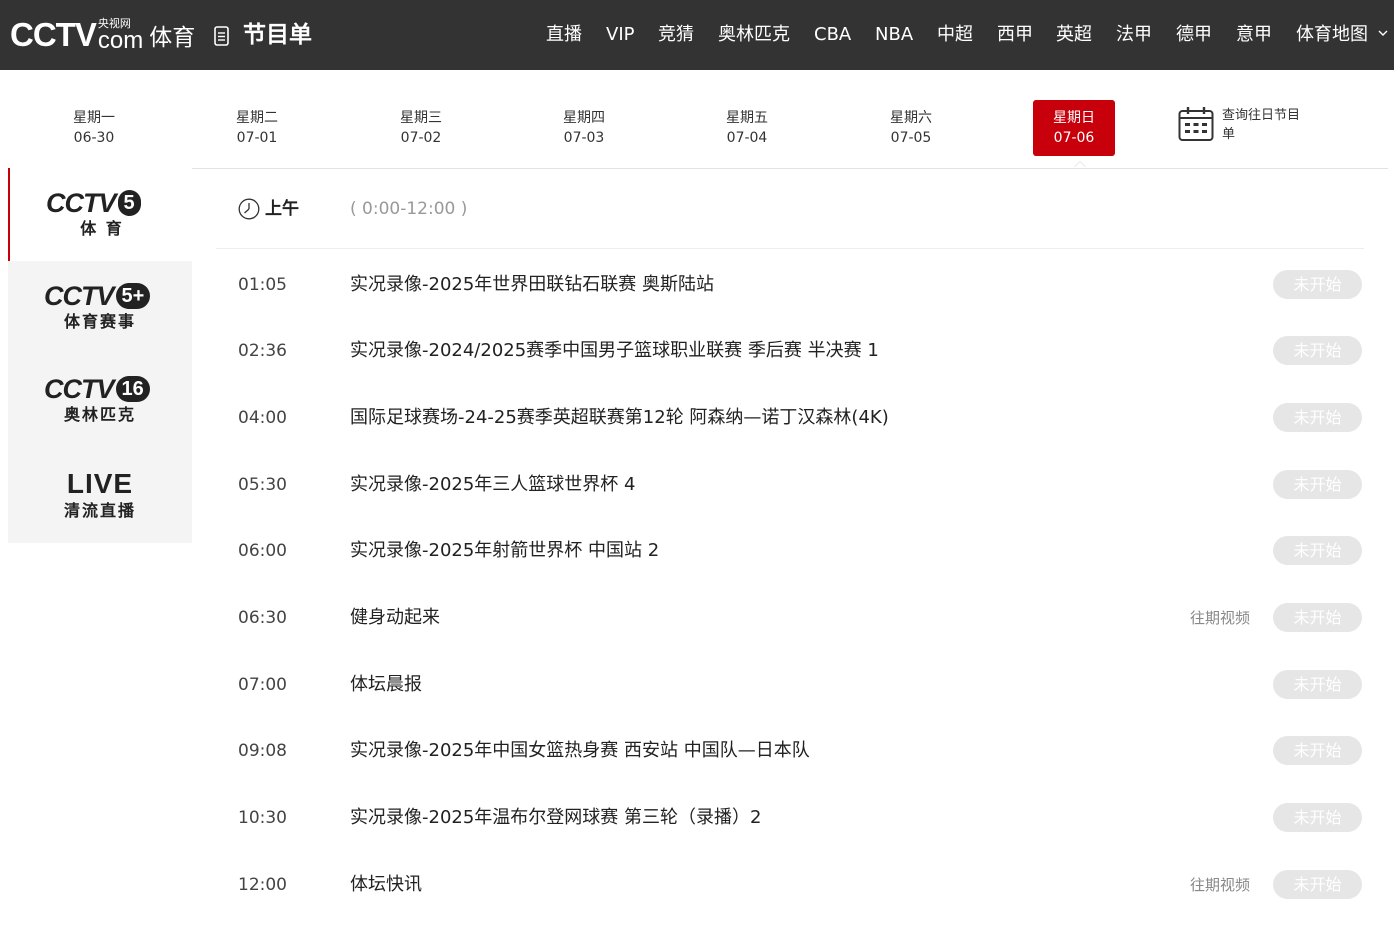 This screenshot has width=1394, height=949. What do you see at coordinates (790, 617) in the screenshot?
I see `program-row: 06:30 健身动起来 往期视频 未开始` at bounding box center [790, 617].